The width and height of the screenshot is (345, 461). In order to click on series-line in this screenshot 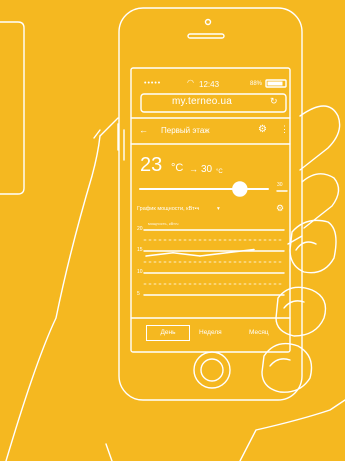, I will do `click(200, 252)`.